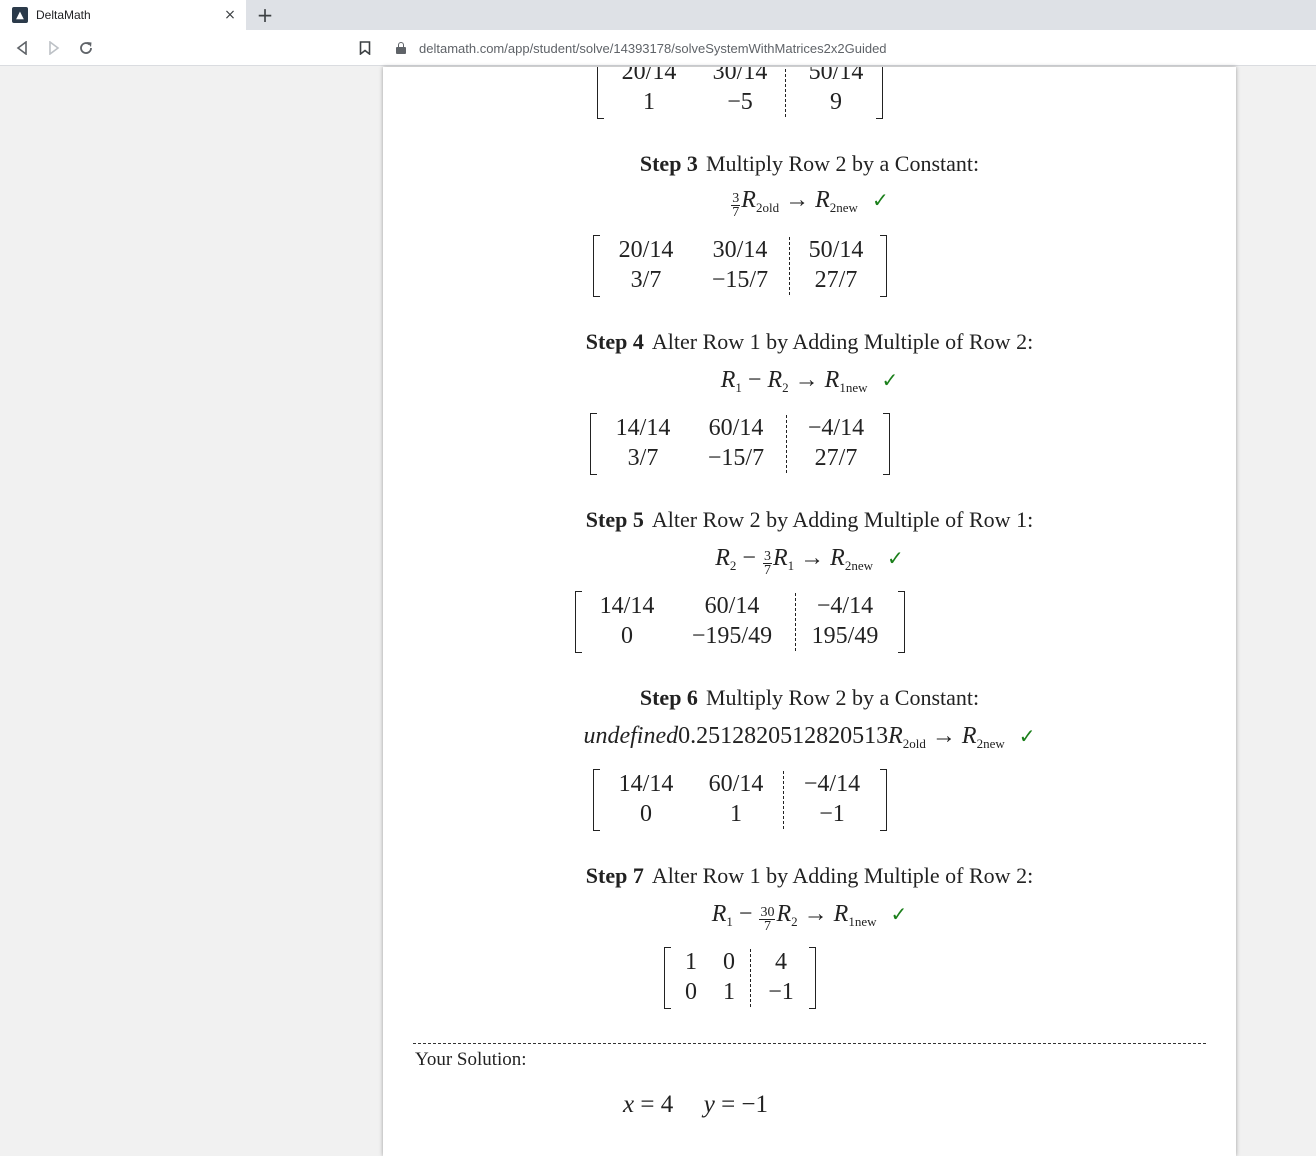 This screenshot has height=1156, width=1316. I want to click on lock-icon, so click(401, 48).